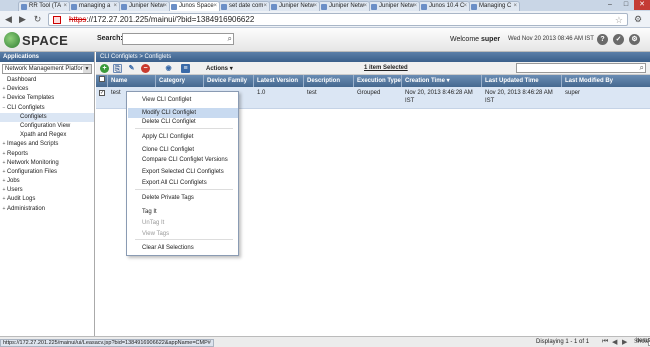 This screenshot has width=650, height=347. I want to click on column-header-name: Name, so click(132, 81).